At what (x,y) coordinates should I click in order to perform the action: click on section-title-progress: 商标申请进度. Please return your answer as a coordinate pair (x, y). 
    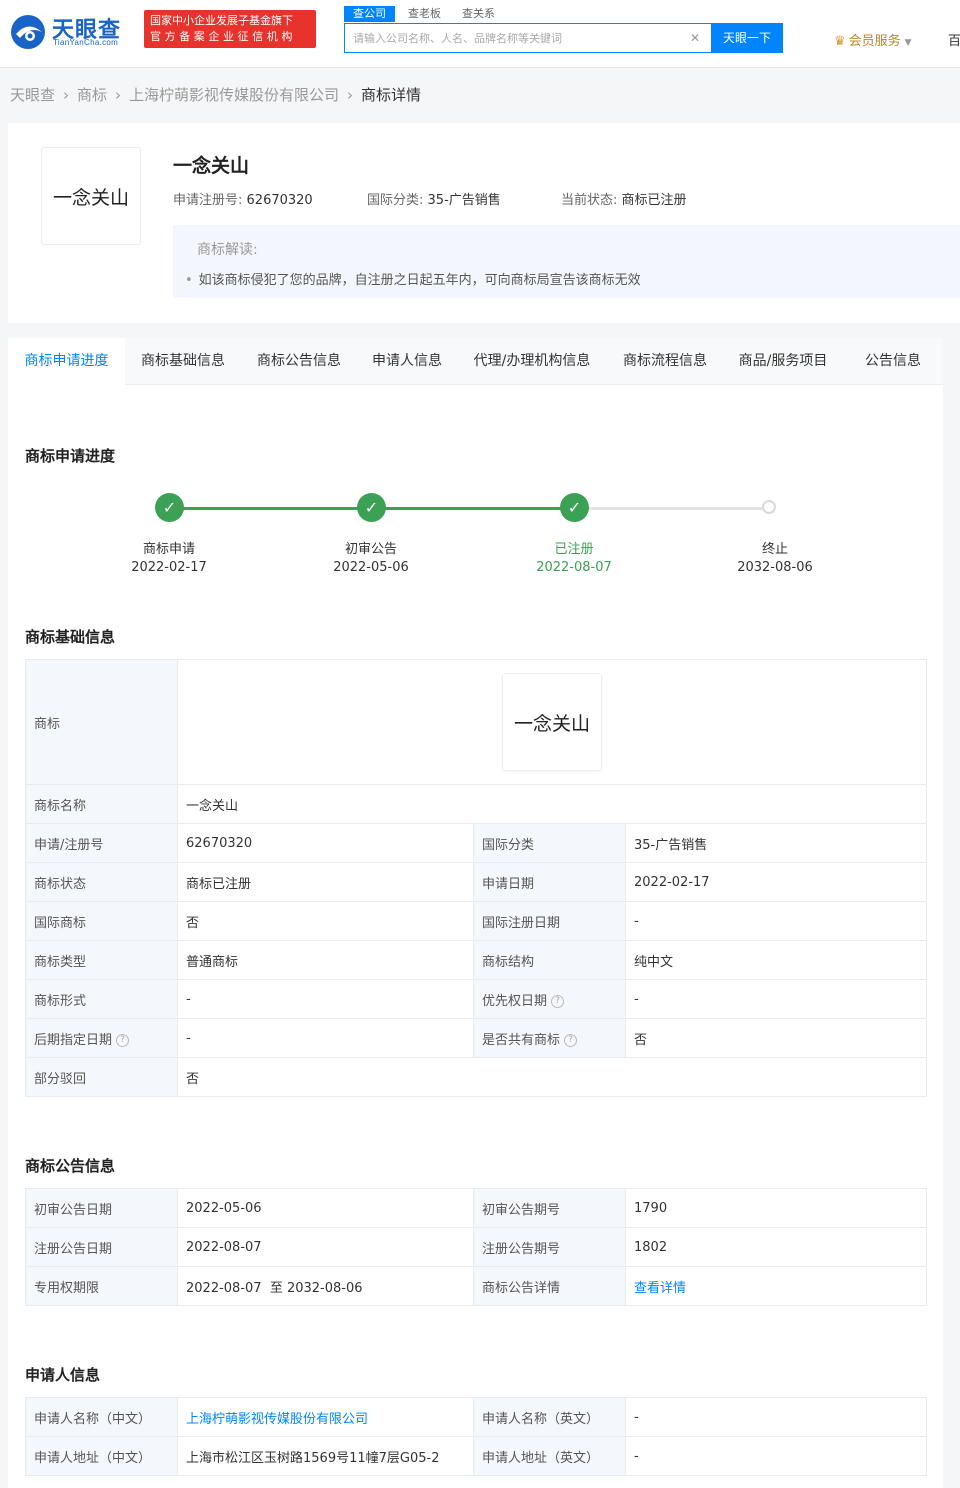
    Looking at the image, I should click on (70, 456).